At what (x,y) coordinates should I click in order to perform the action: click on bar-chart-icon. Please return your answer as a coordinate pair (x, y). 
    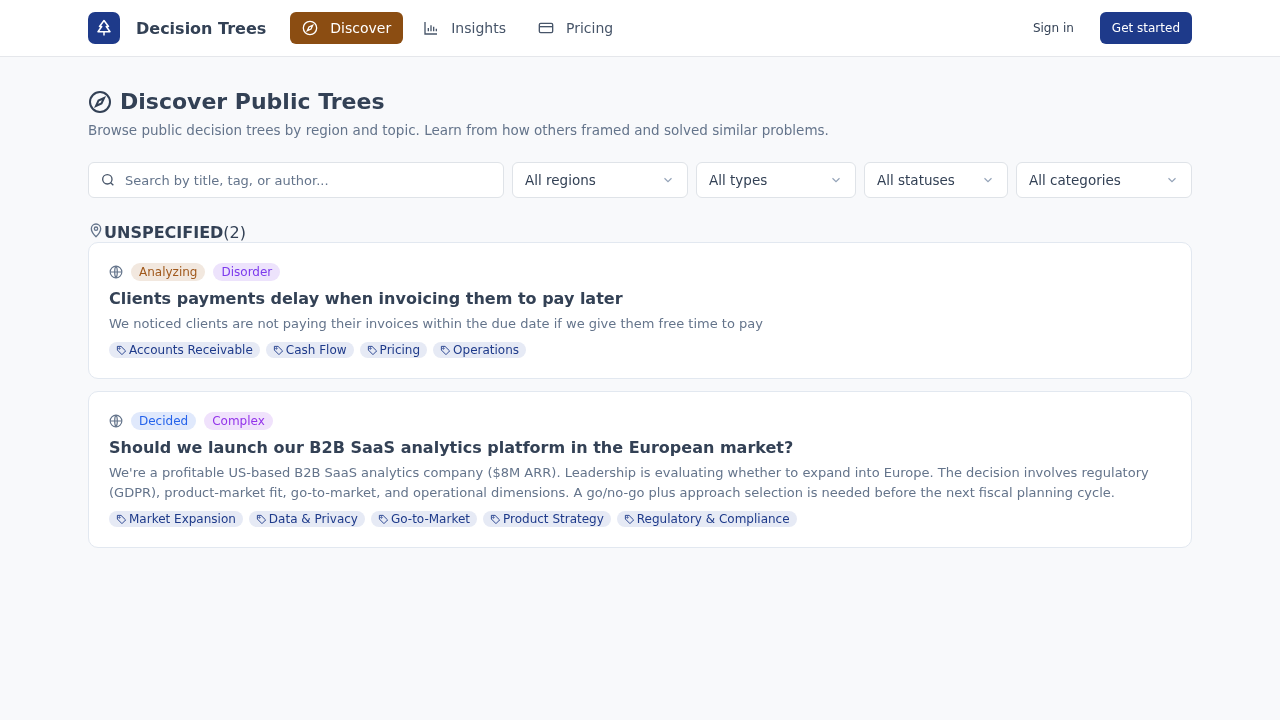
    Looking at the image, I should click on (431, 28).